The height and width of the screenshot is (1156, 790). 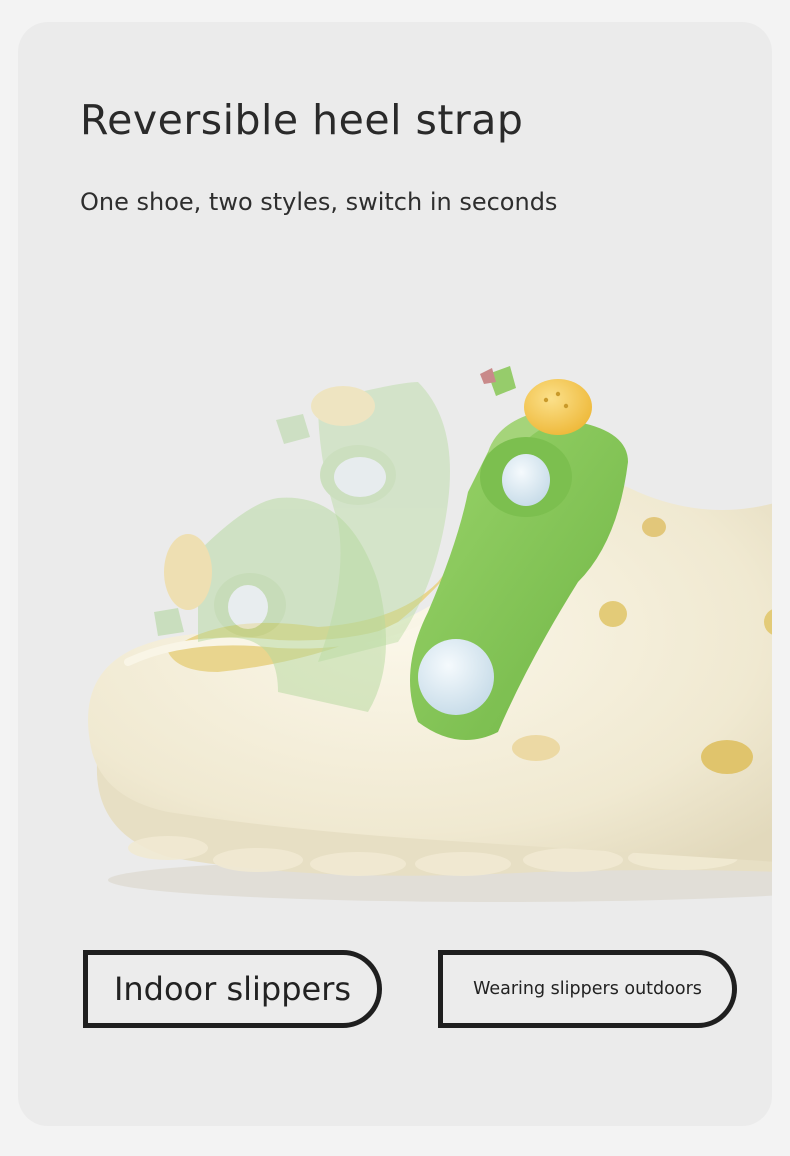 What do you see at coordinates (302, 120) in the screenshot?
I see `page-title: Reversible heel strap` at bounding box center [302, 120].